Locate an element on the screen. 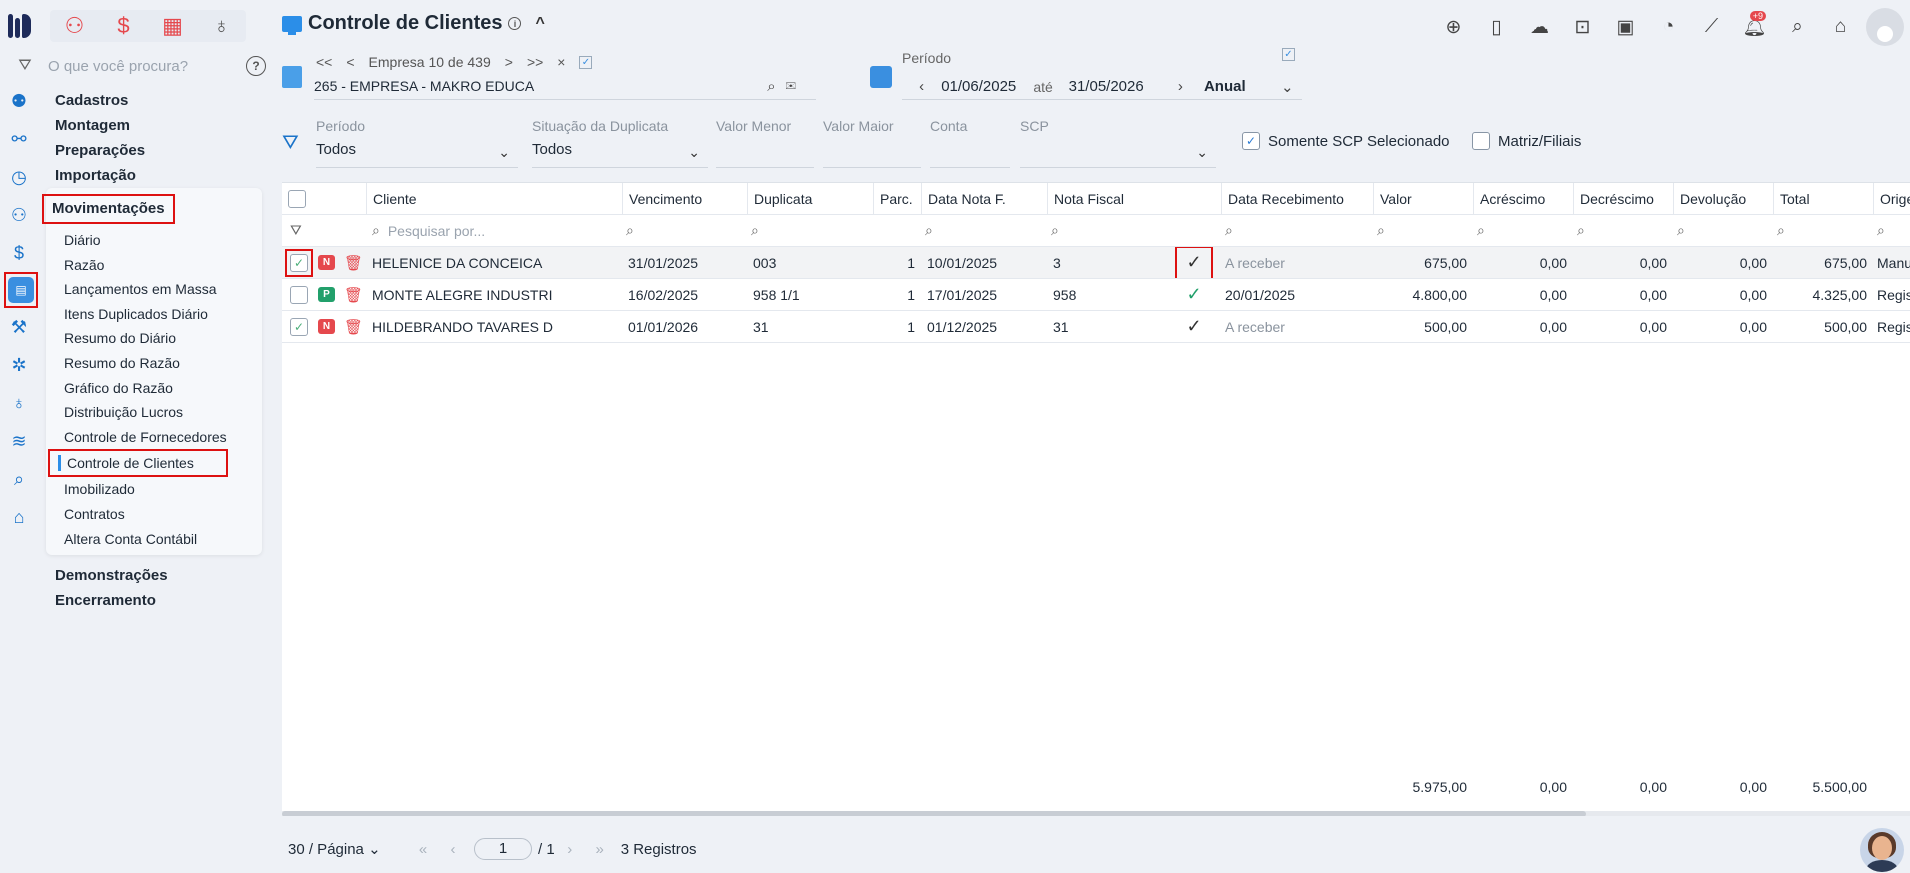  graduation-cap-icon: ⌂ is located at coordinates (1840, 27).